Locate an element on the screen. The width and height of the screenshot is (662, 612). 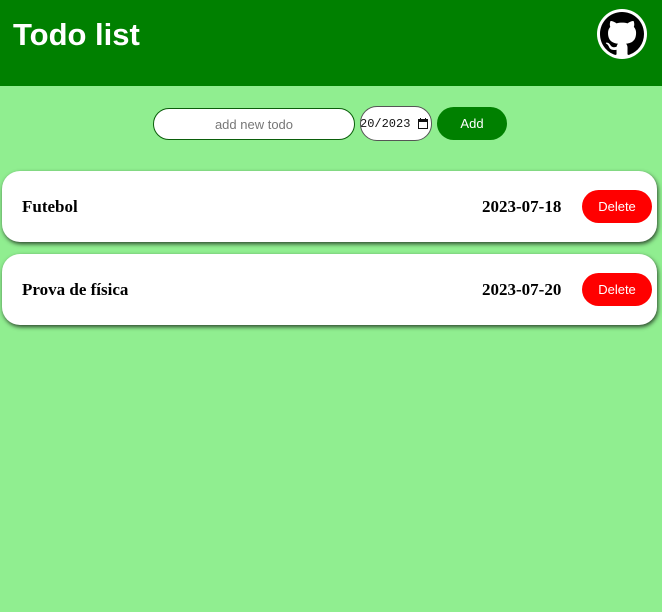
todo-title: Prova de física is located at coordinates (75, 289).